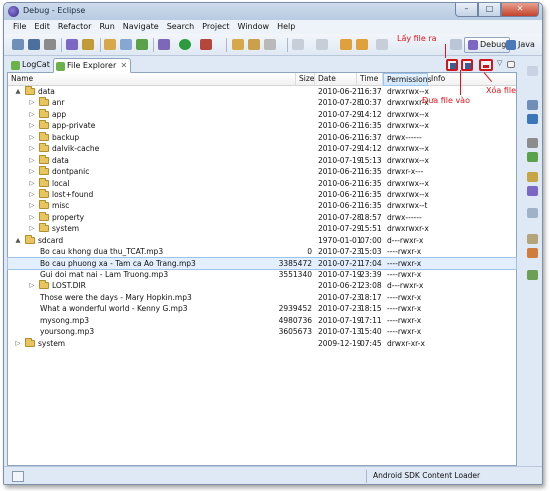 The width and height of the screenshot is (550, 491). Describe the element at coordinates (346, 44) in the screenshot. I see `back-icon` at that location.